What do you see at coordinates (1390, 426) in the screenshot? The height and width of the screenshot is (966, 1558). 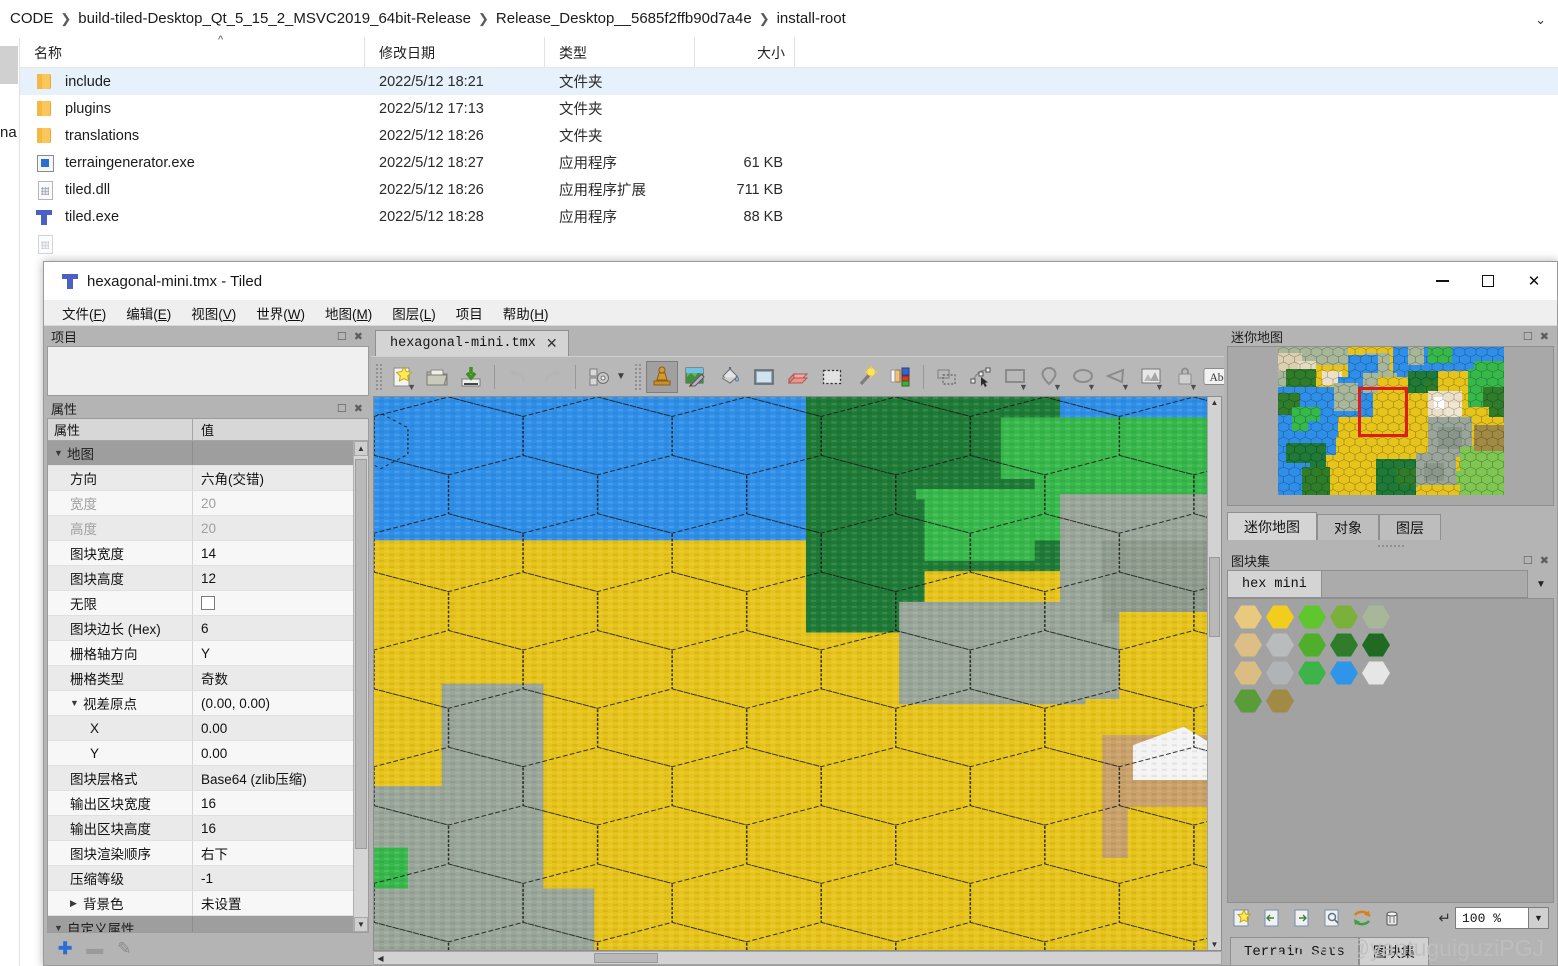 I see `minimap` at bounding box center [1390, 426].